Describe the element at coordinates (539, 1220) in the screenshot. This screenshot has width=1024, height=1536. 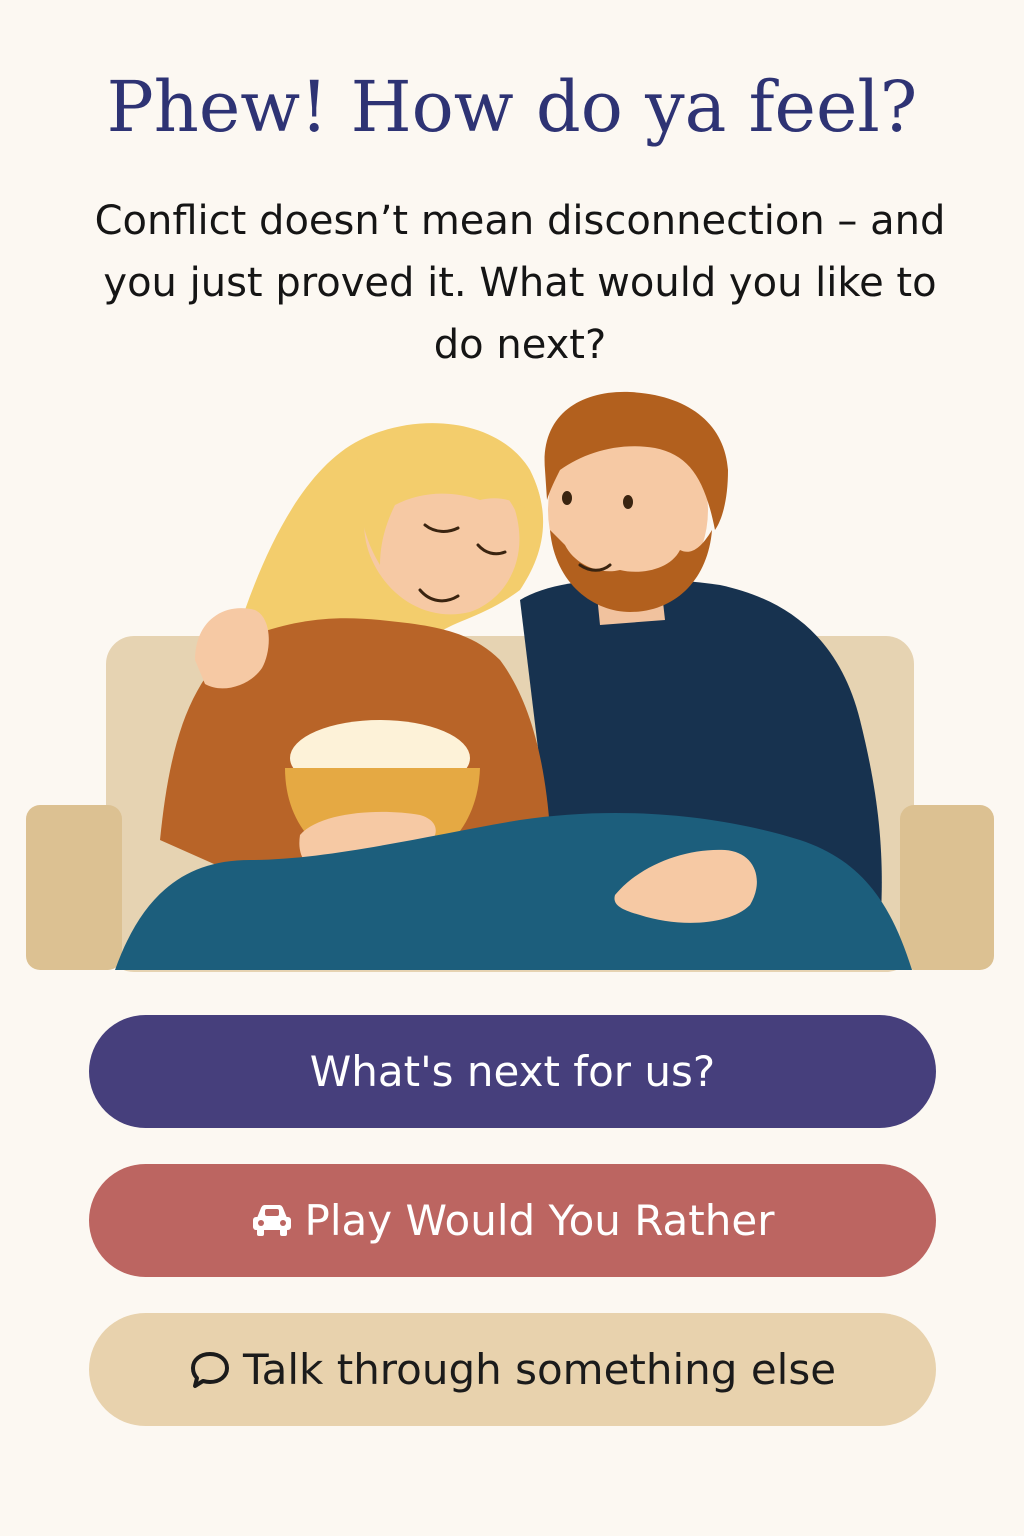
I see `play-would-you-rather-label: Play Would You Rather` at that location.